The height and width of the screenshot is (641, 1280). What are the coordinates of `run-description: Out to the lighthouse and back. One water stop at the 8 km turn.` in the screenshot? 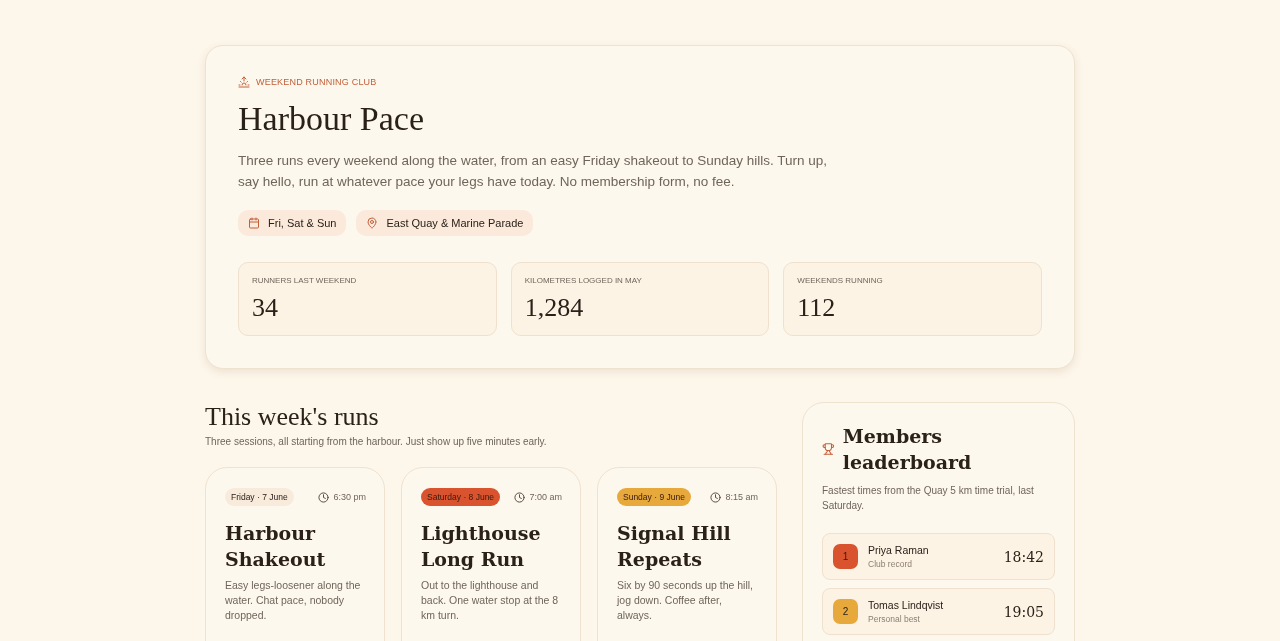 It's located at (490, 600).